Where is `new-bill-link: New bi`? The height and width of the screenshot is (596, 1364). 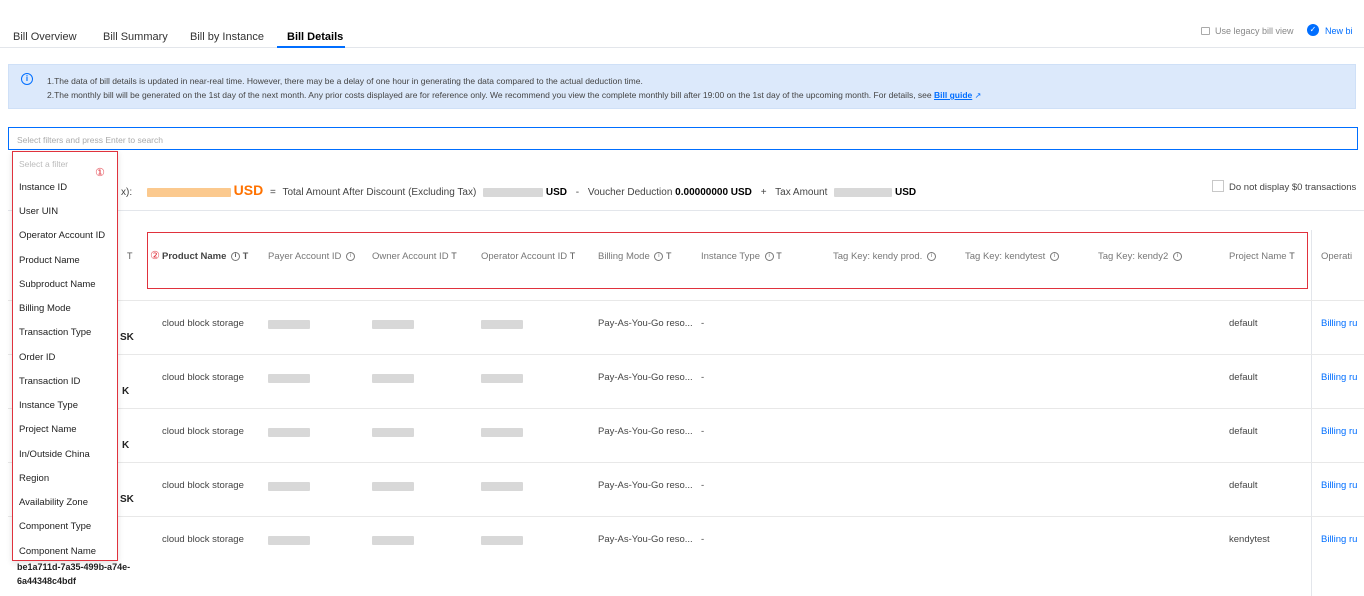 new-bill-link: New bi is located at coordinates (1339, 31).